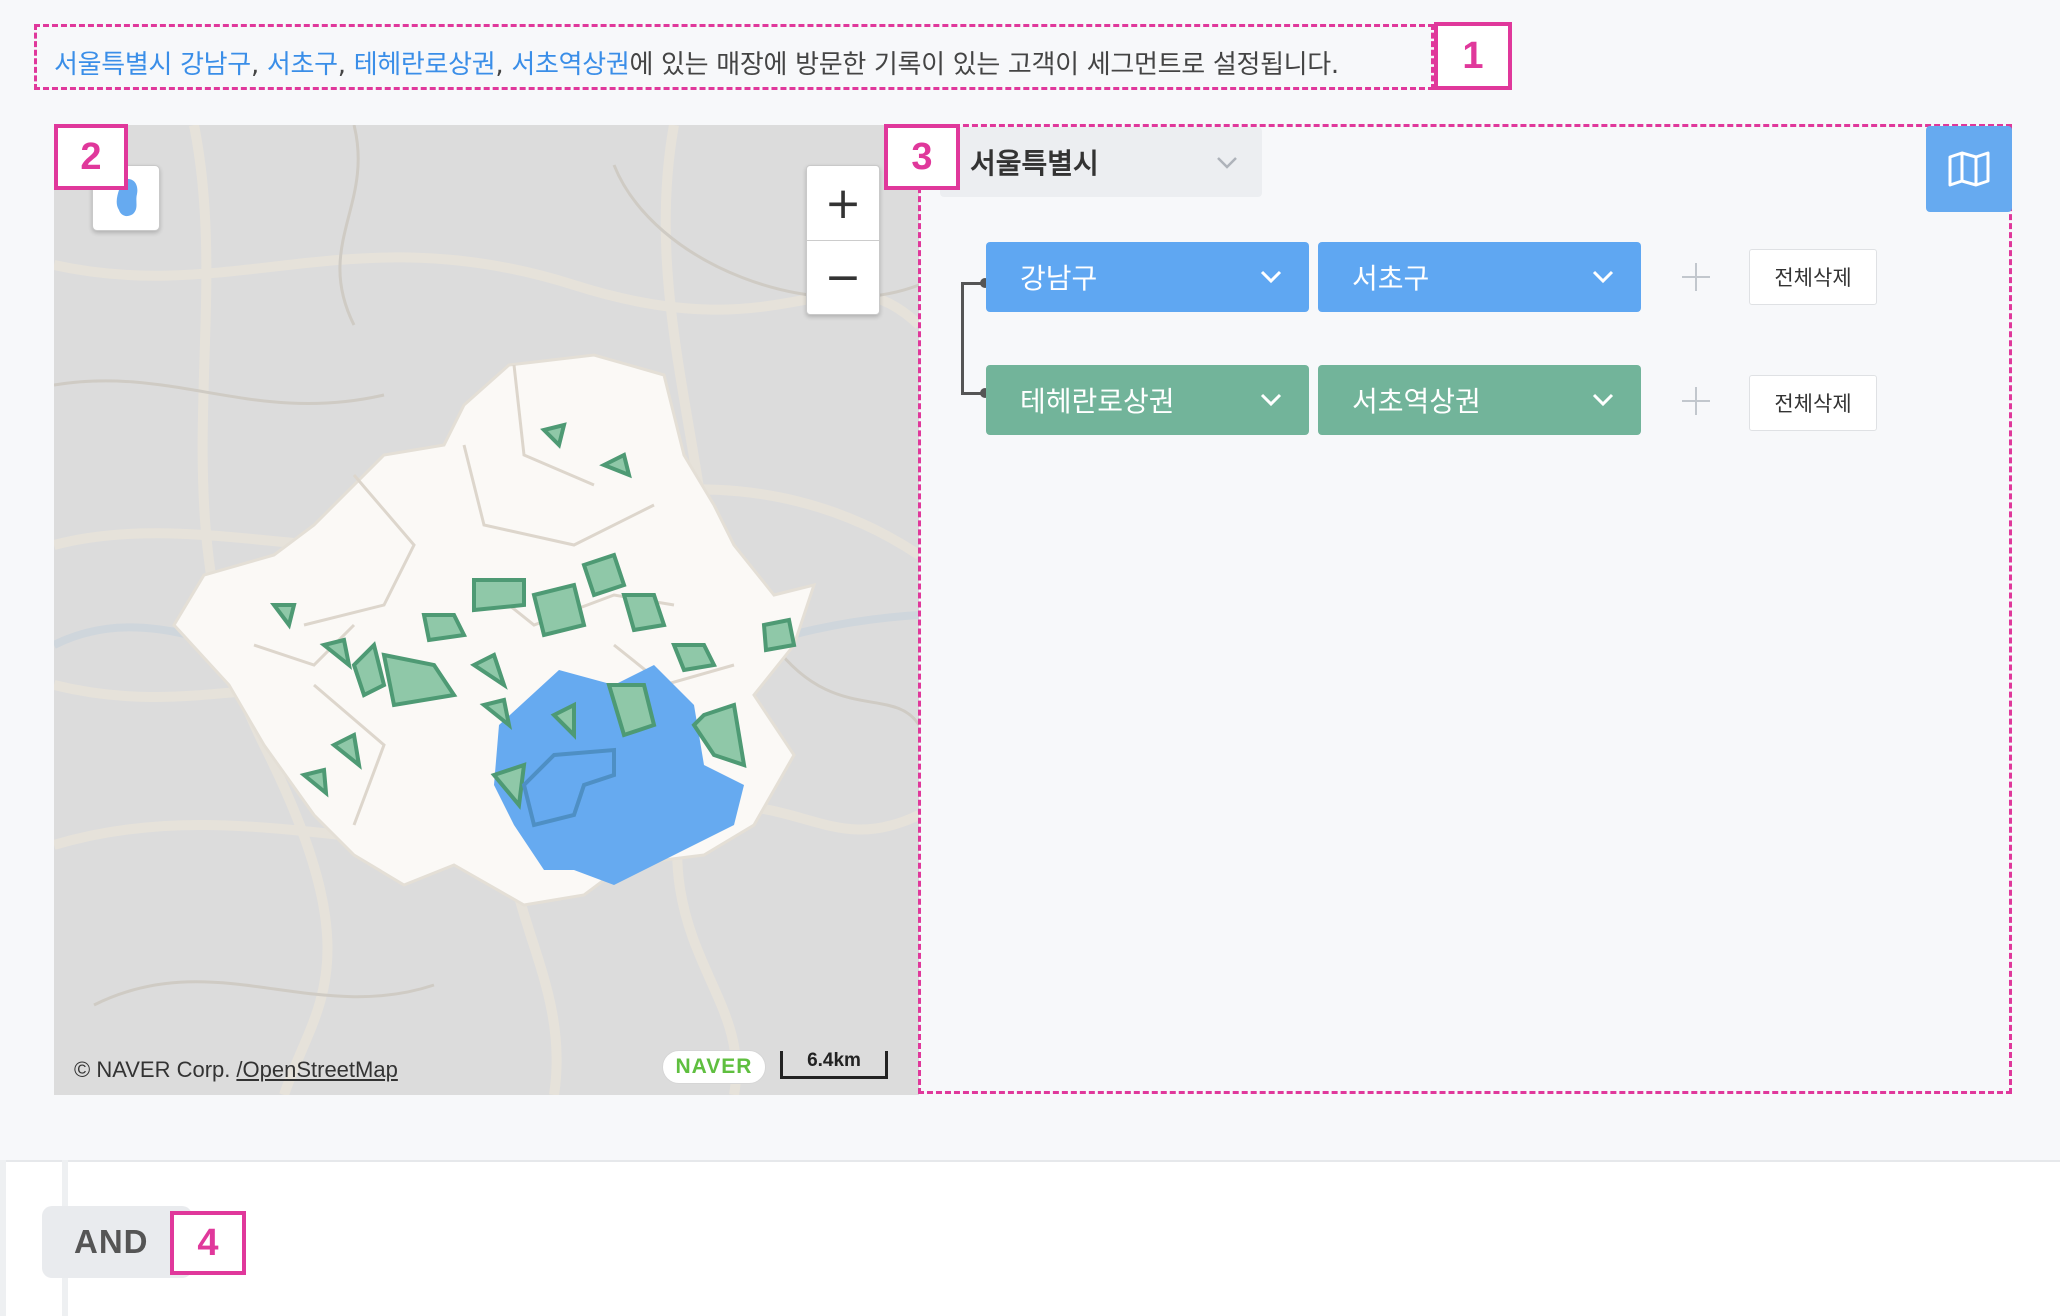 The height and width of the screenshot is (1316, 2060). I want to click on map-toggle-button, so click(1969, 169).